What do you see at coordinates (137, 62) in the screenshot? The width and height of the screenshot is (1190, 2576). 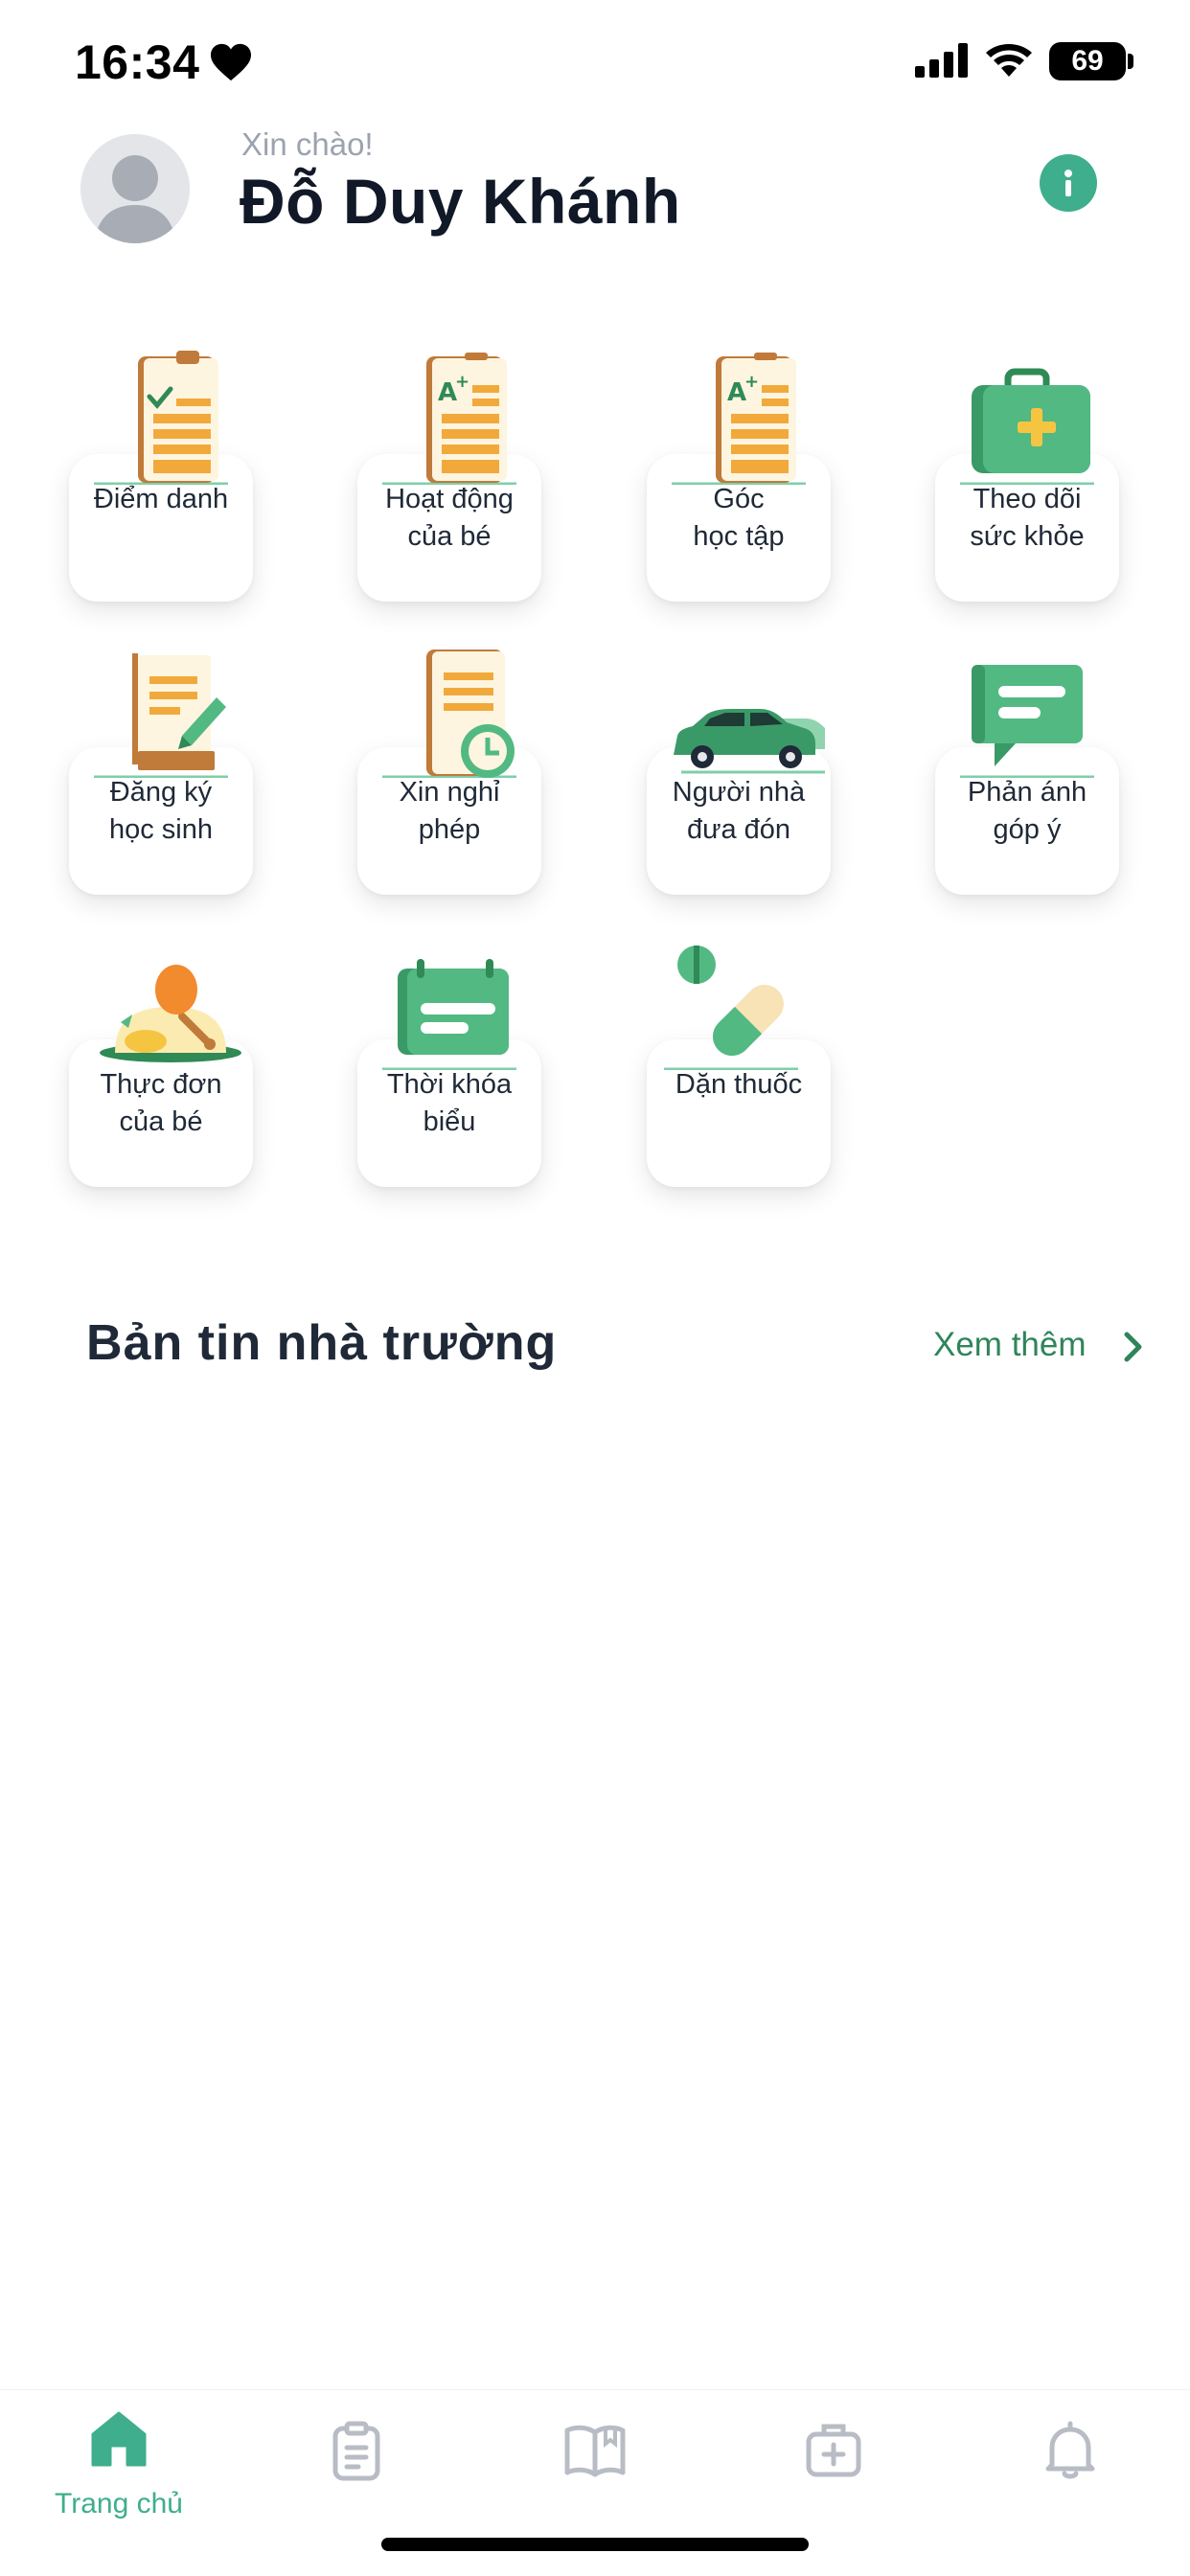 I see `status-time: 16:34` at bounding box center [137, 62].